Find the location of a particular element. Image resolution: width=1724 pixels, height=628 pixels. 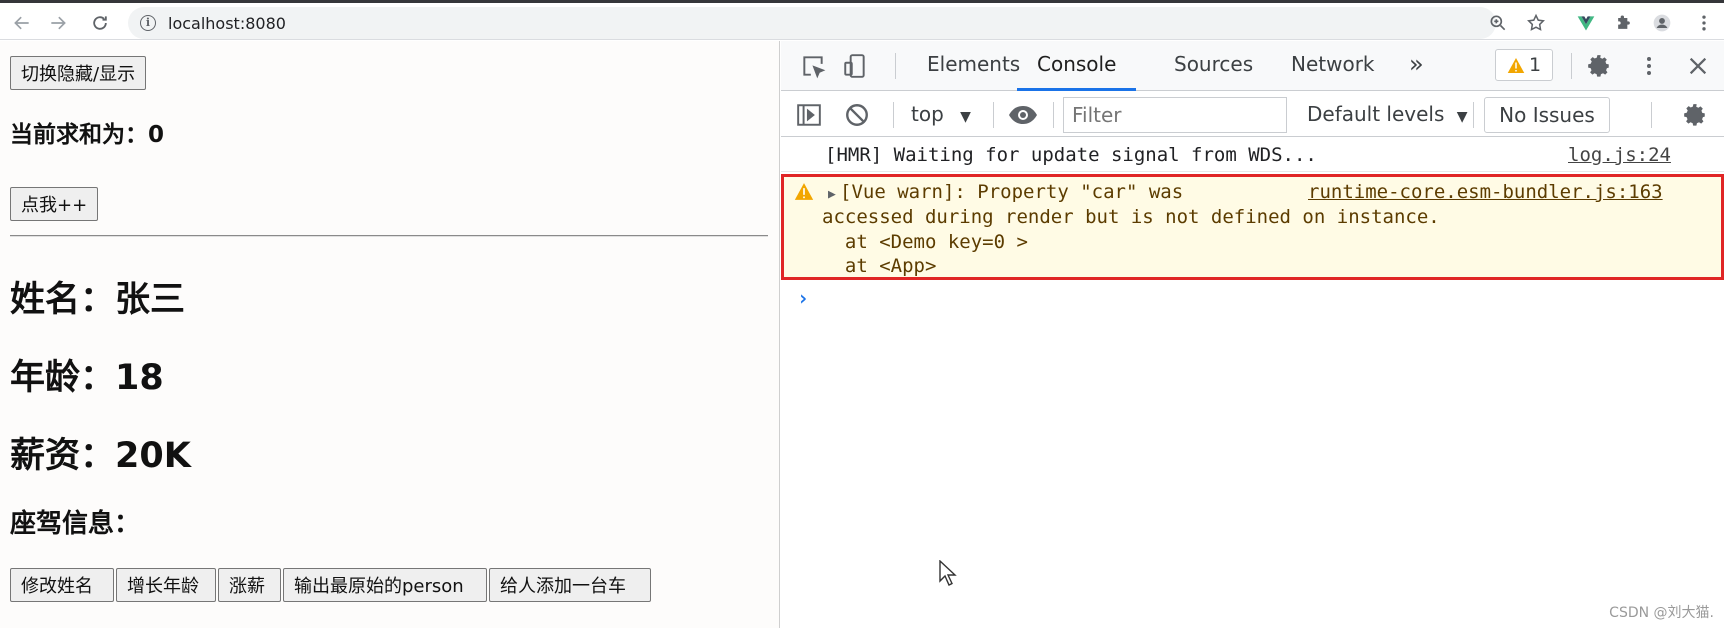

mouse-cursor-icon is located at coordinates (948, 574).